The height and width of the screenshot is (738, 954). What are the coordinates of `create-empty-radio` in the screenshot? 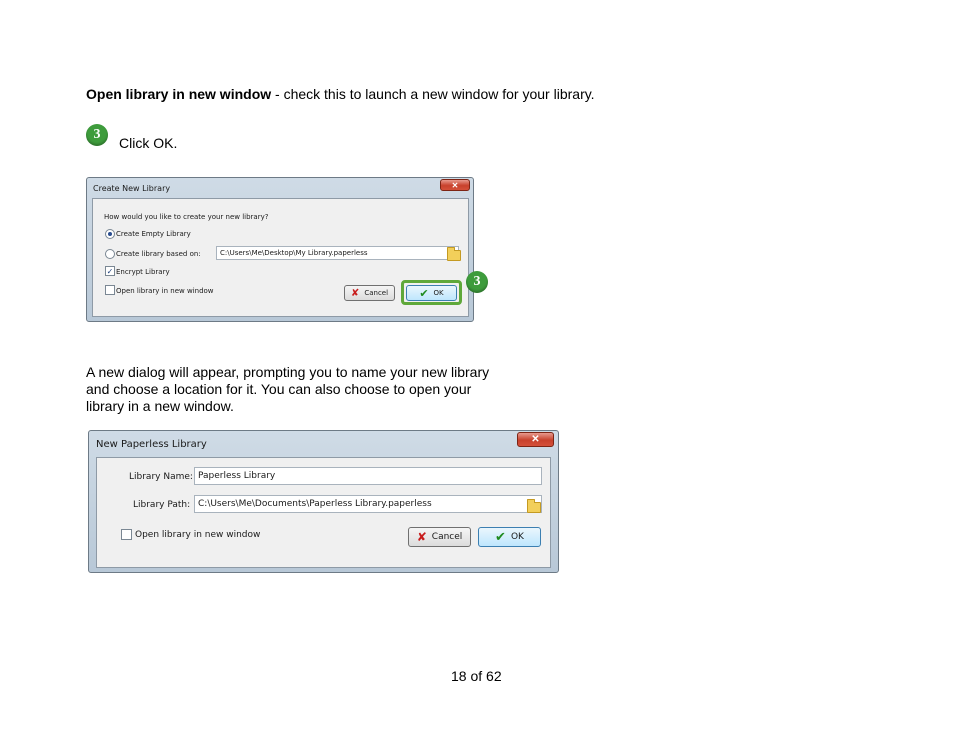 It's located at (110, 234).